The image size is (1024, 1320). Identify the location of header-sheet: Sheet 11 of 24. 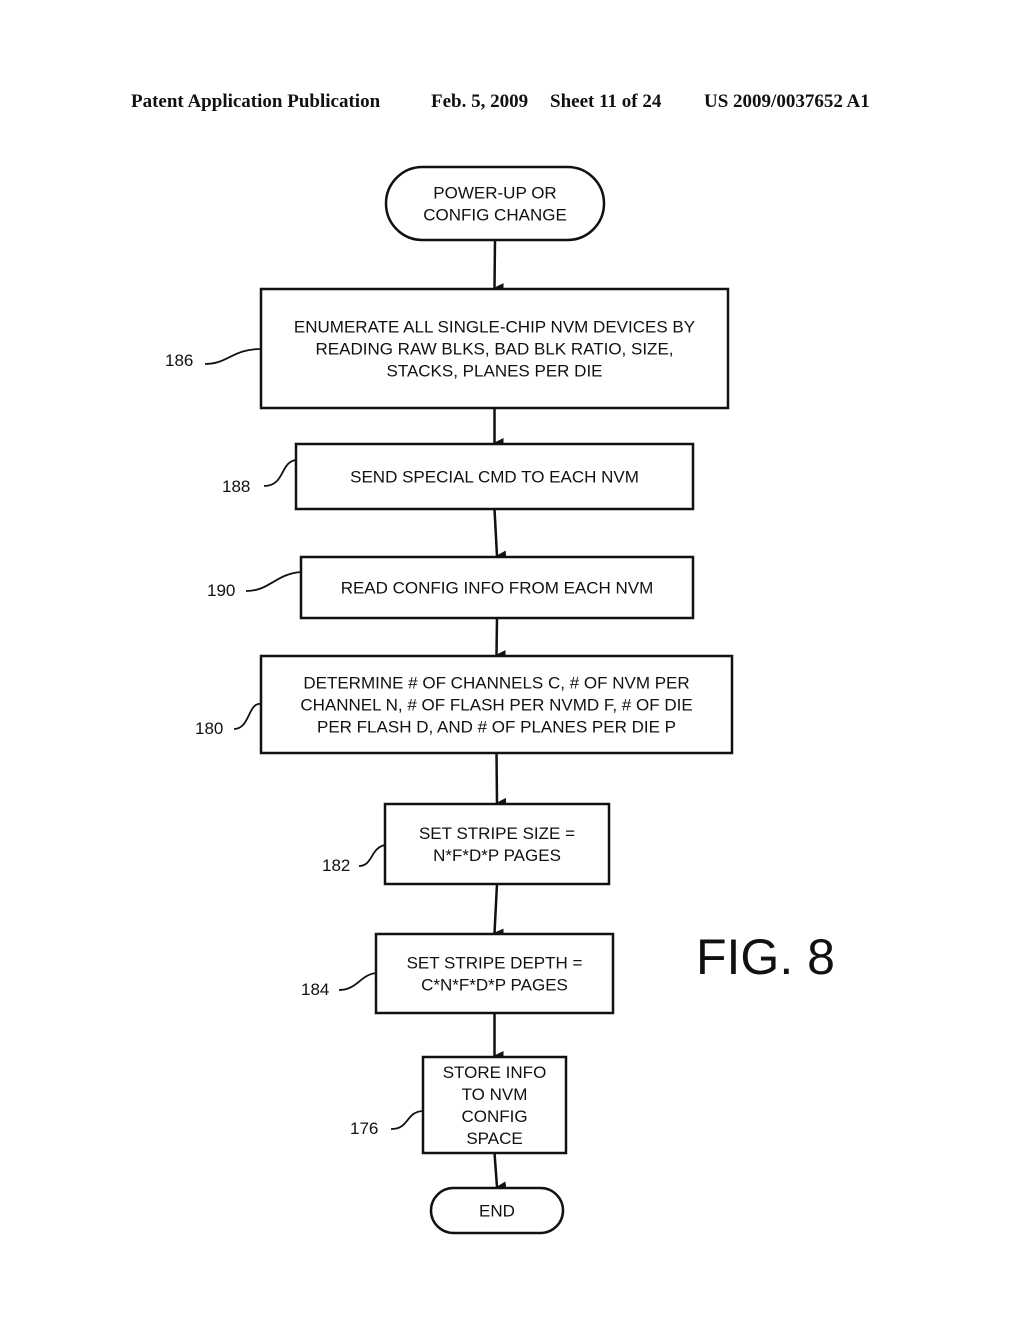
(606, 101).